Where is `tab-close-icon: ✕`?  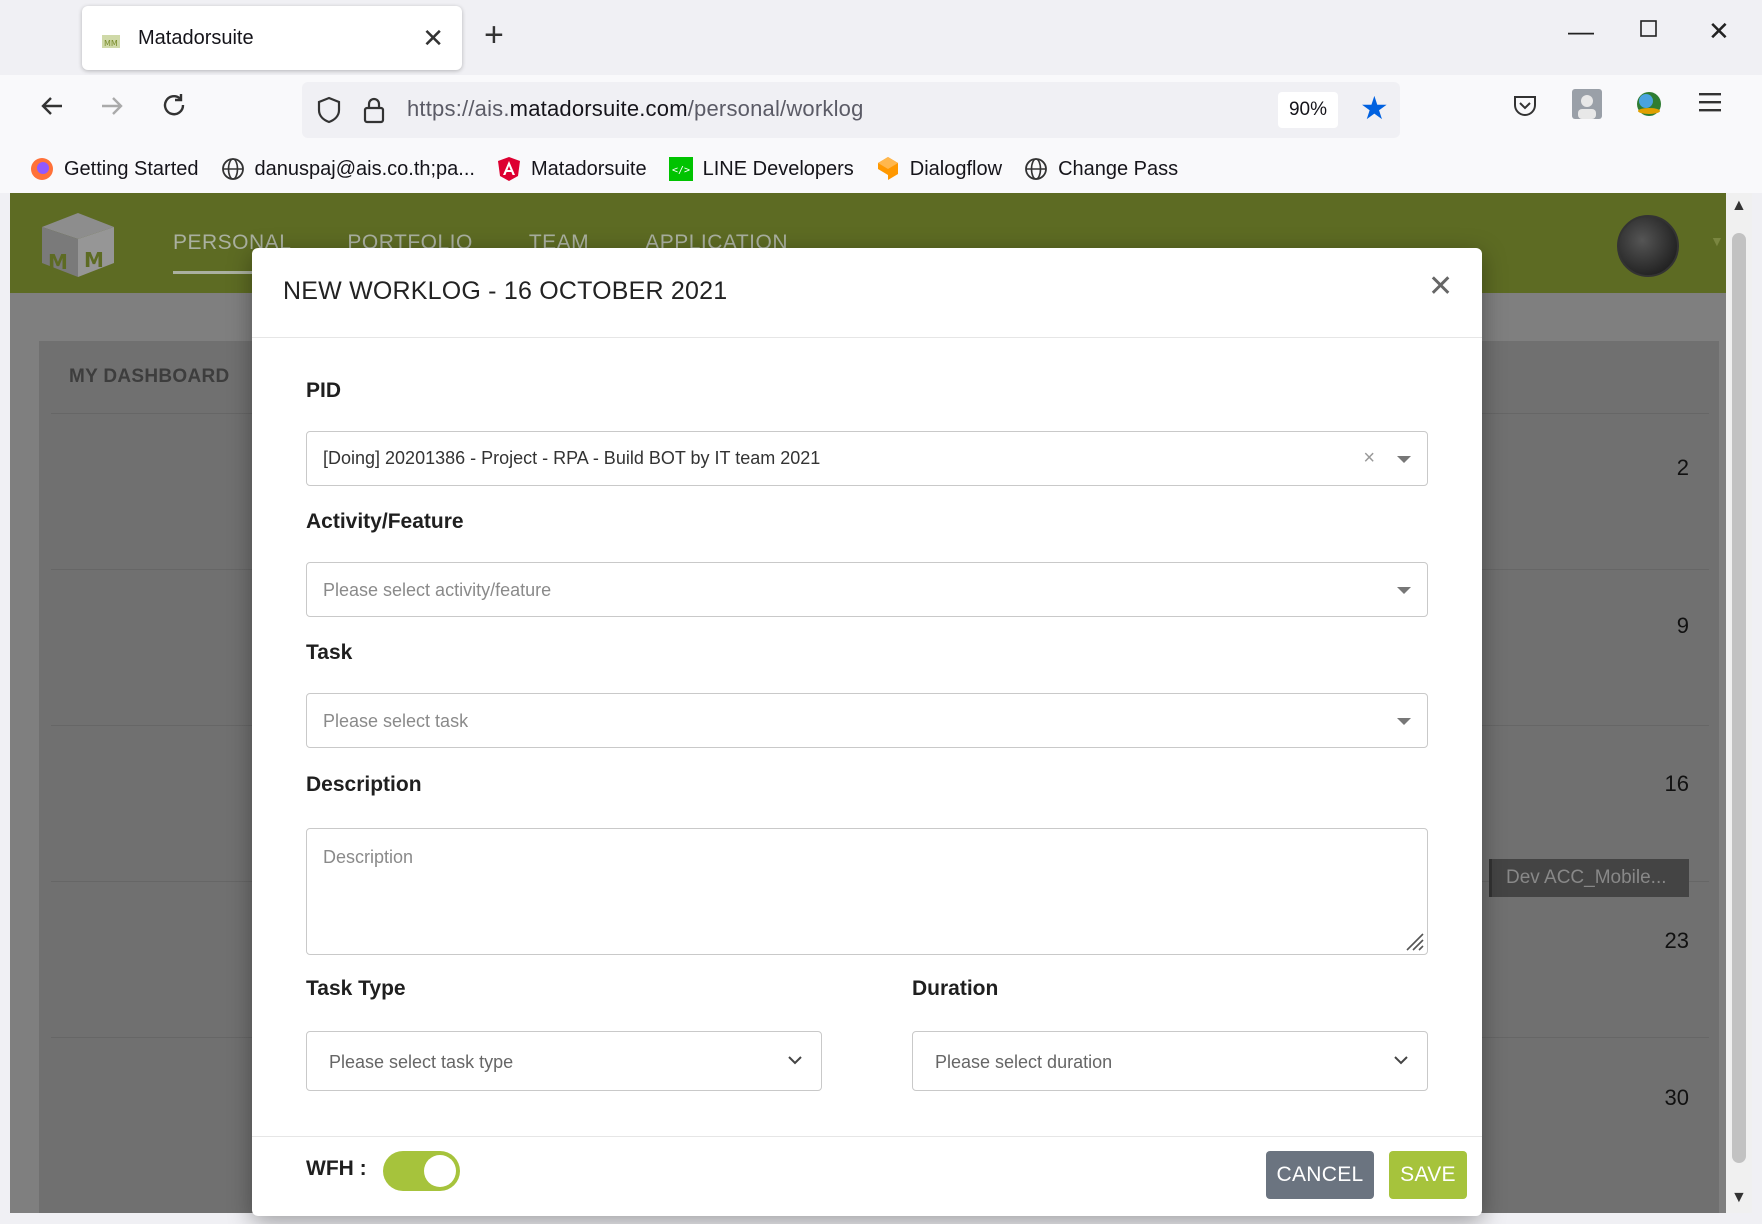 tab-close-icon: ✕ is located at coordinates (433, 38).